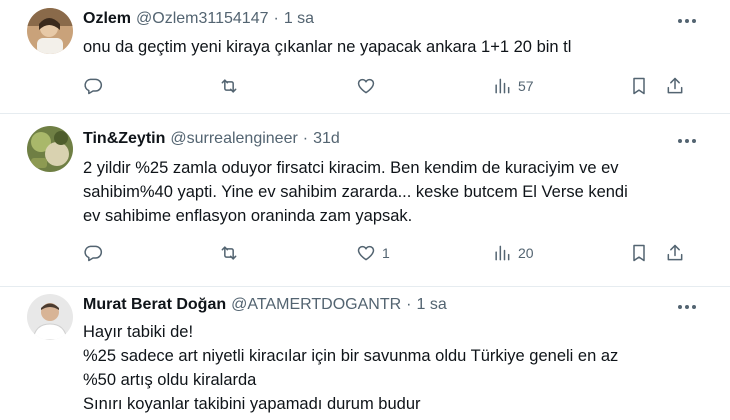 Image resolution: width=730 pixels, height=420 pixels. What do you see at coordinates (124, 139) in the screenshot?
I see `author-name: Tin&Zeytin` at bounding box center [124, 139].